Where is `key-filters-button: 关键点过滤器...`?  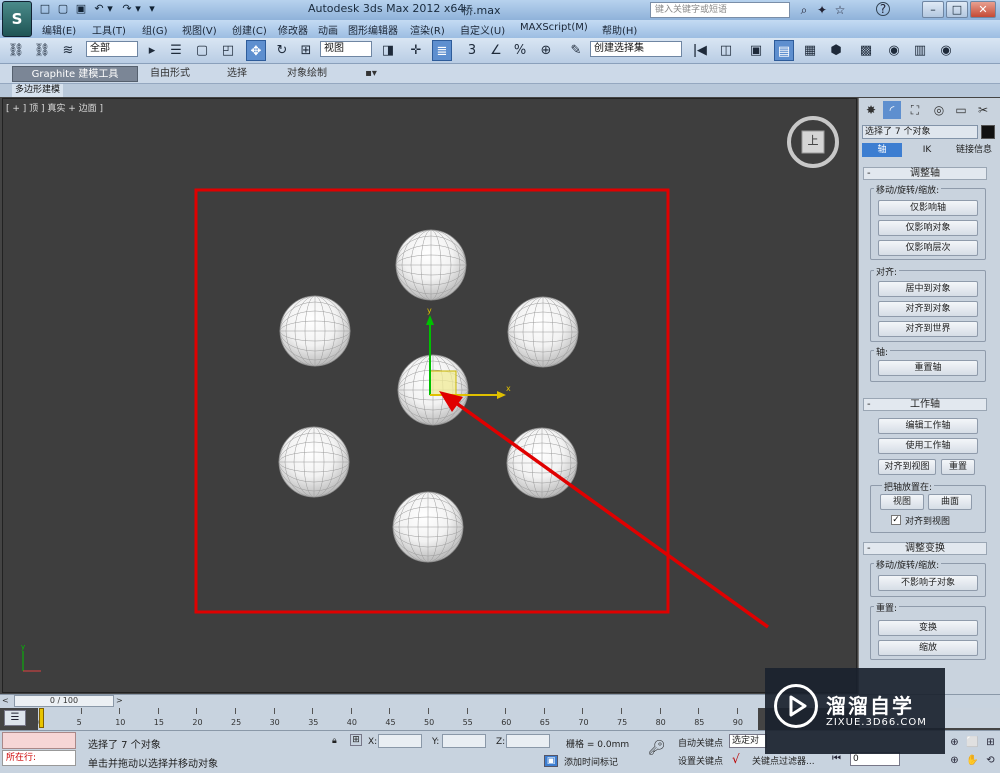 key-filters-button: 关键点过滤器... is located at coordinates (783, 760).